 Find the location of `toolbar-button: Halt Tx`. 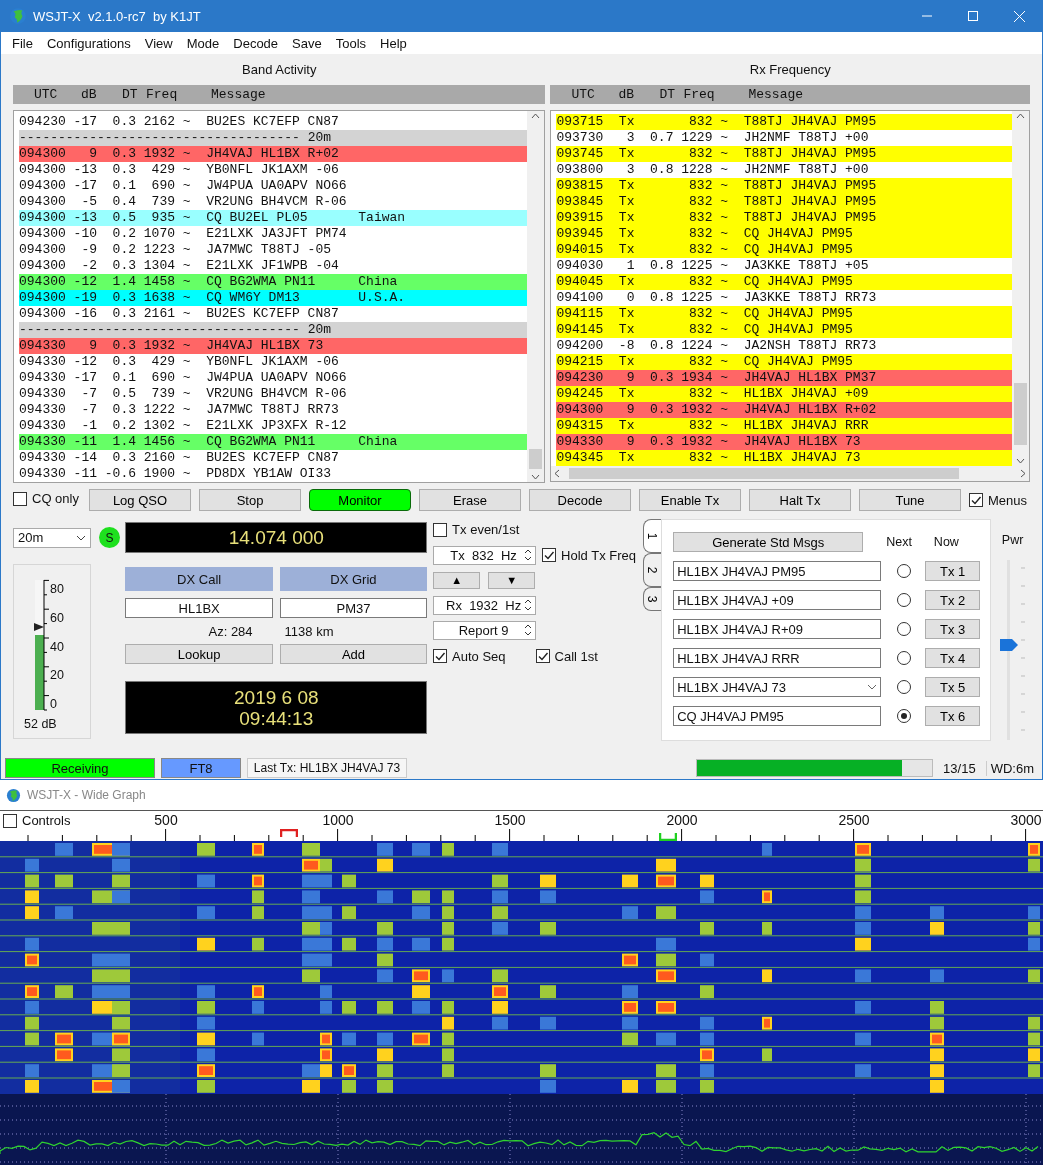

toolbar-button: Halt Tx is located at coordinates (800, 500).